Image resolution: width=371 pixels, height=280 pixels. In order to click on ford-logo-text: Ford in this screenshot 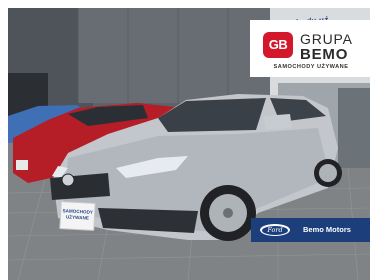, I will do `click(275, 230)`.